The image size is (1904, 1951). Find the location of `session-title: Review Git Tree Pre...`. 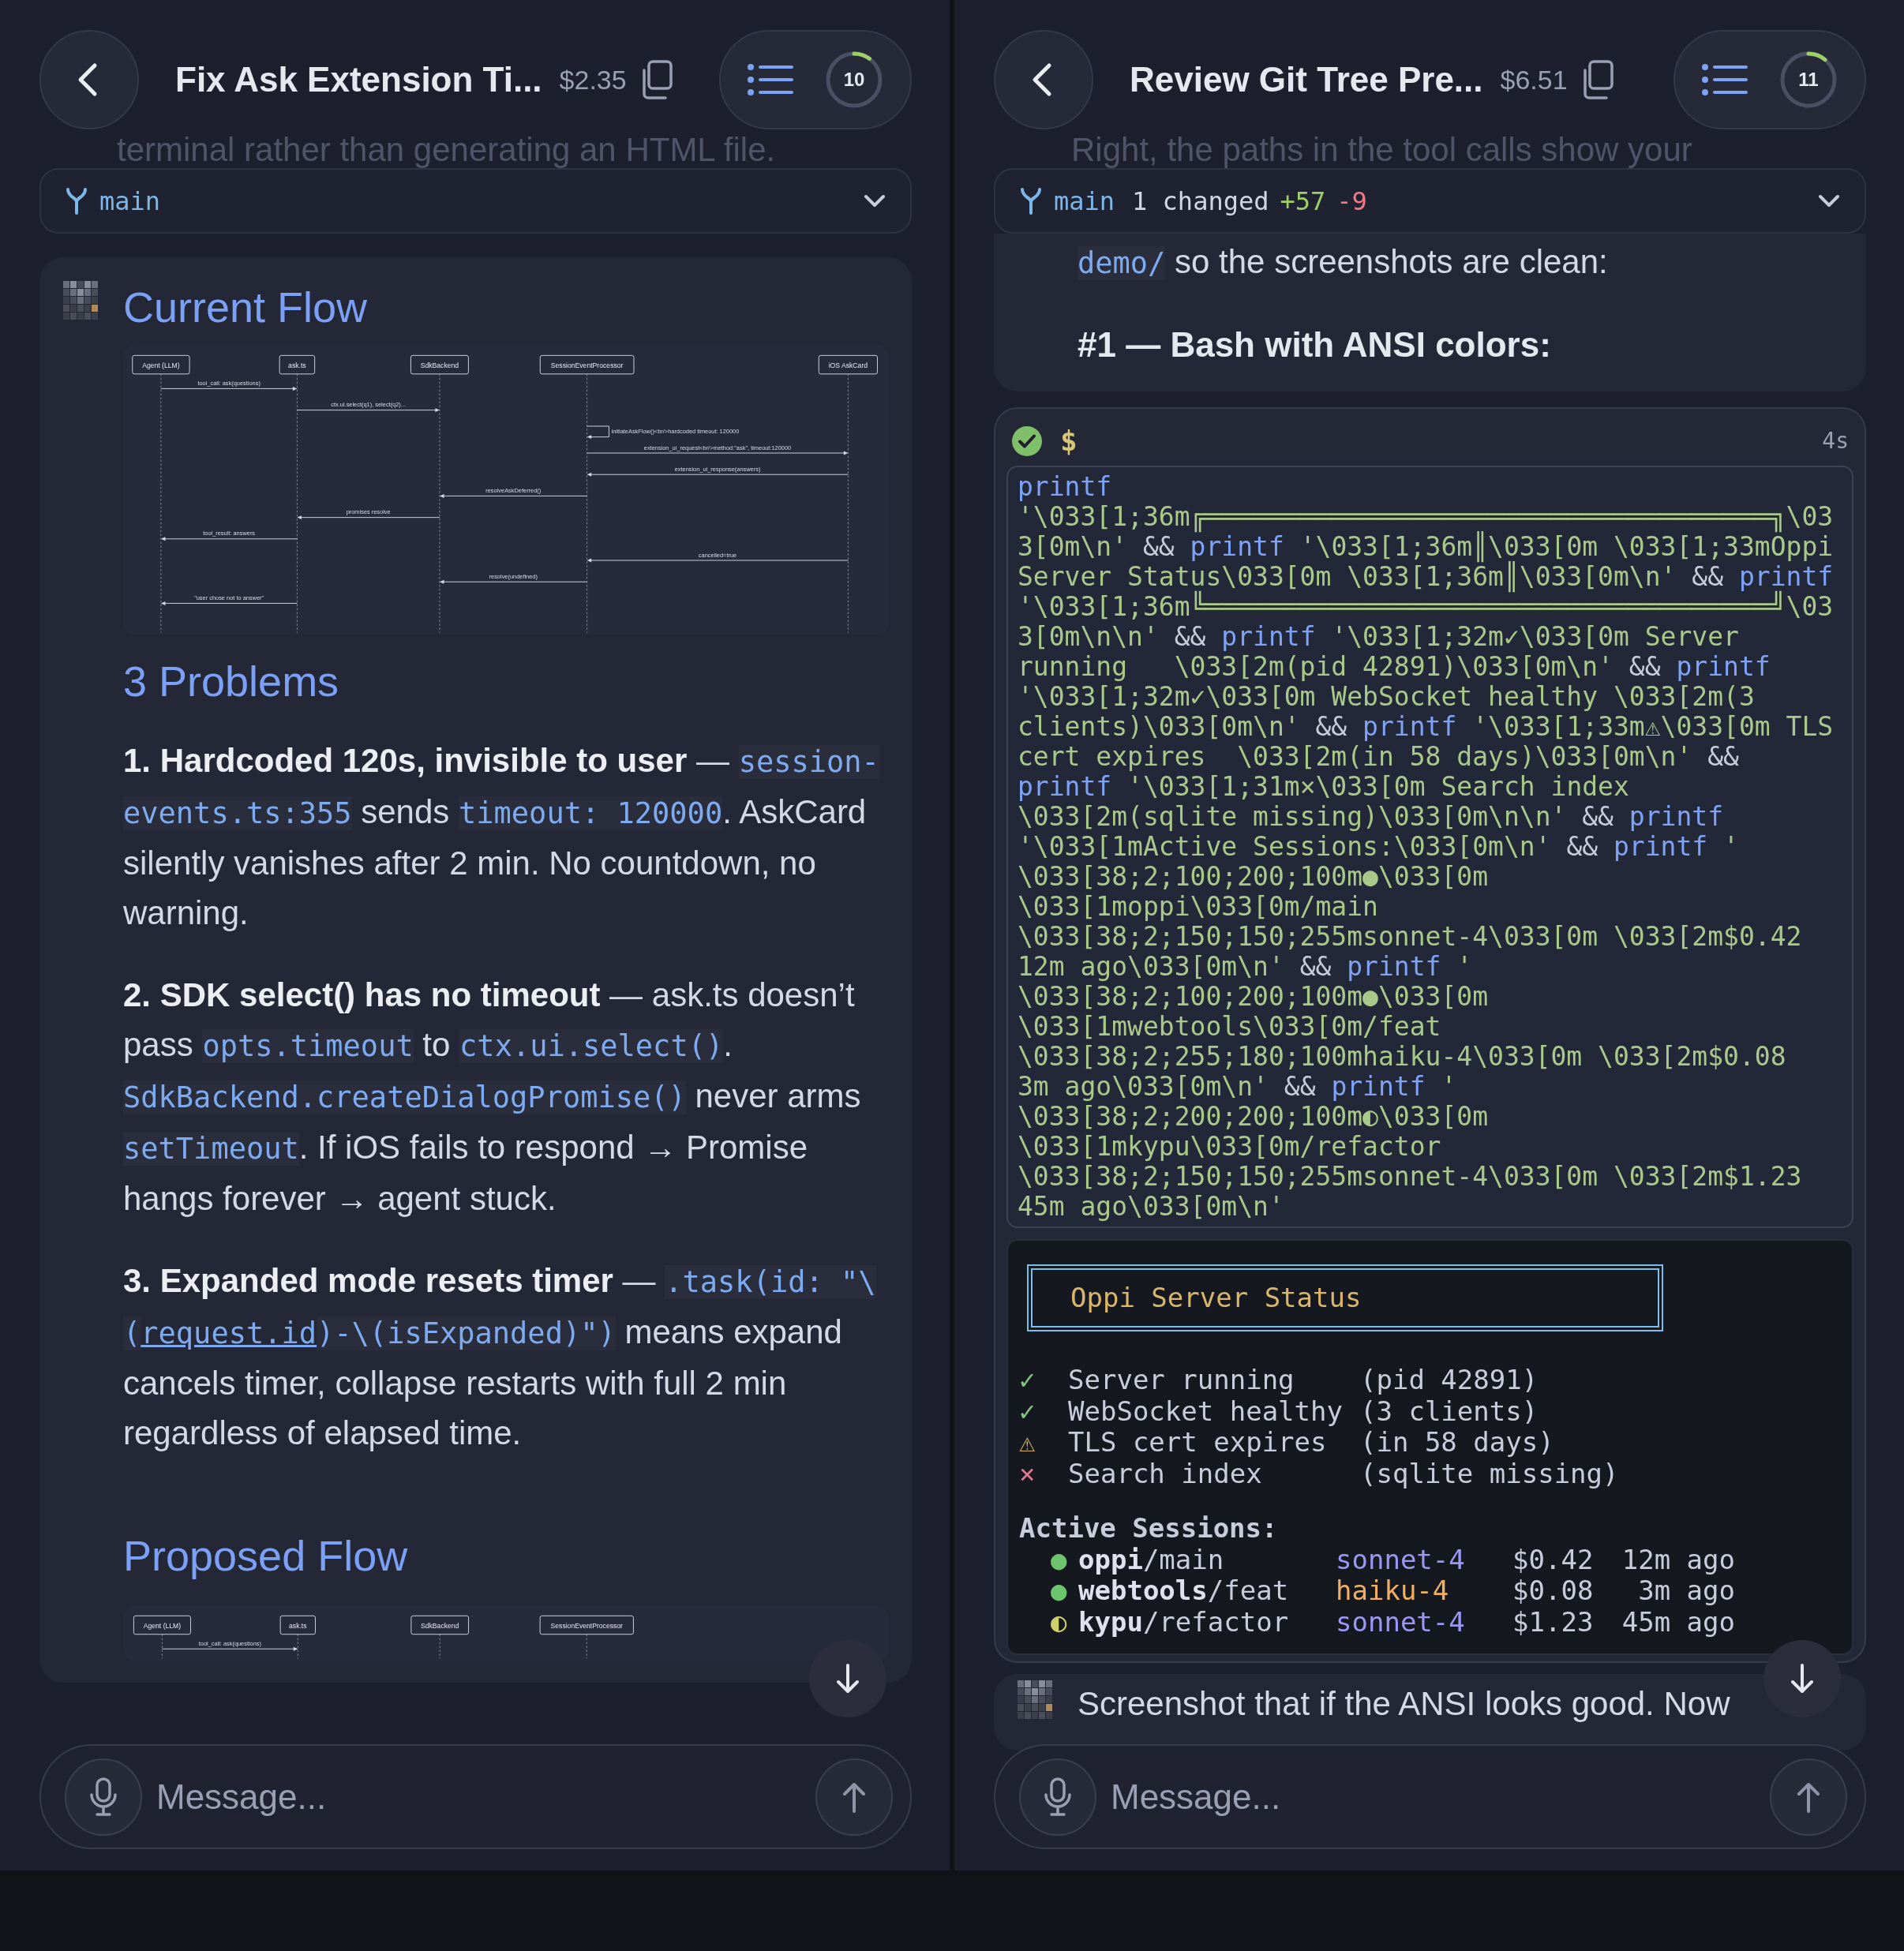

session-title: Review Git Tree Pre... is located at coordinates (1306, 79).